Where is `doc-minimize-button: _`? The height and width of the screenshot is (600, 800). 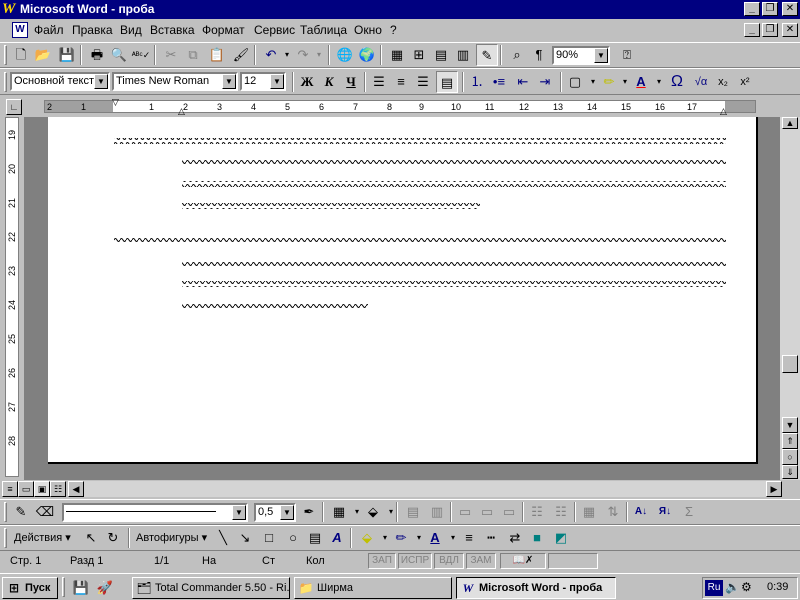 doc-minimize-button: _ is located at coordinates (752, 30).